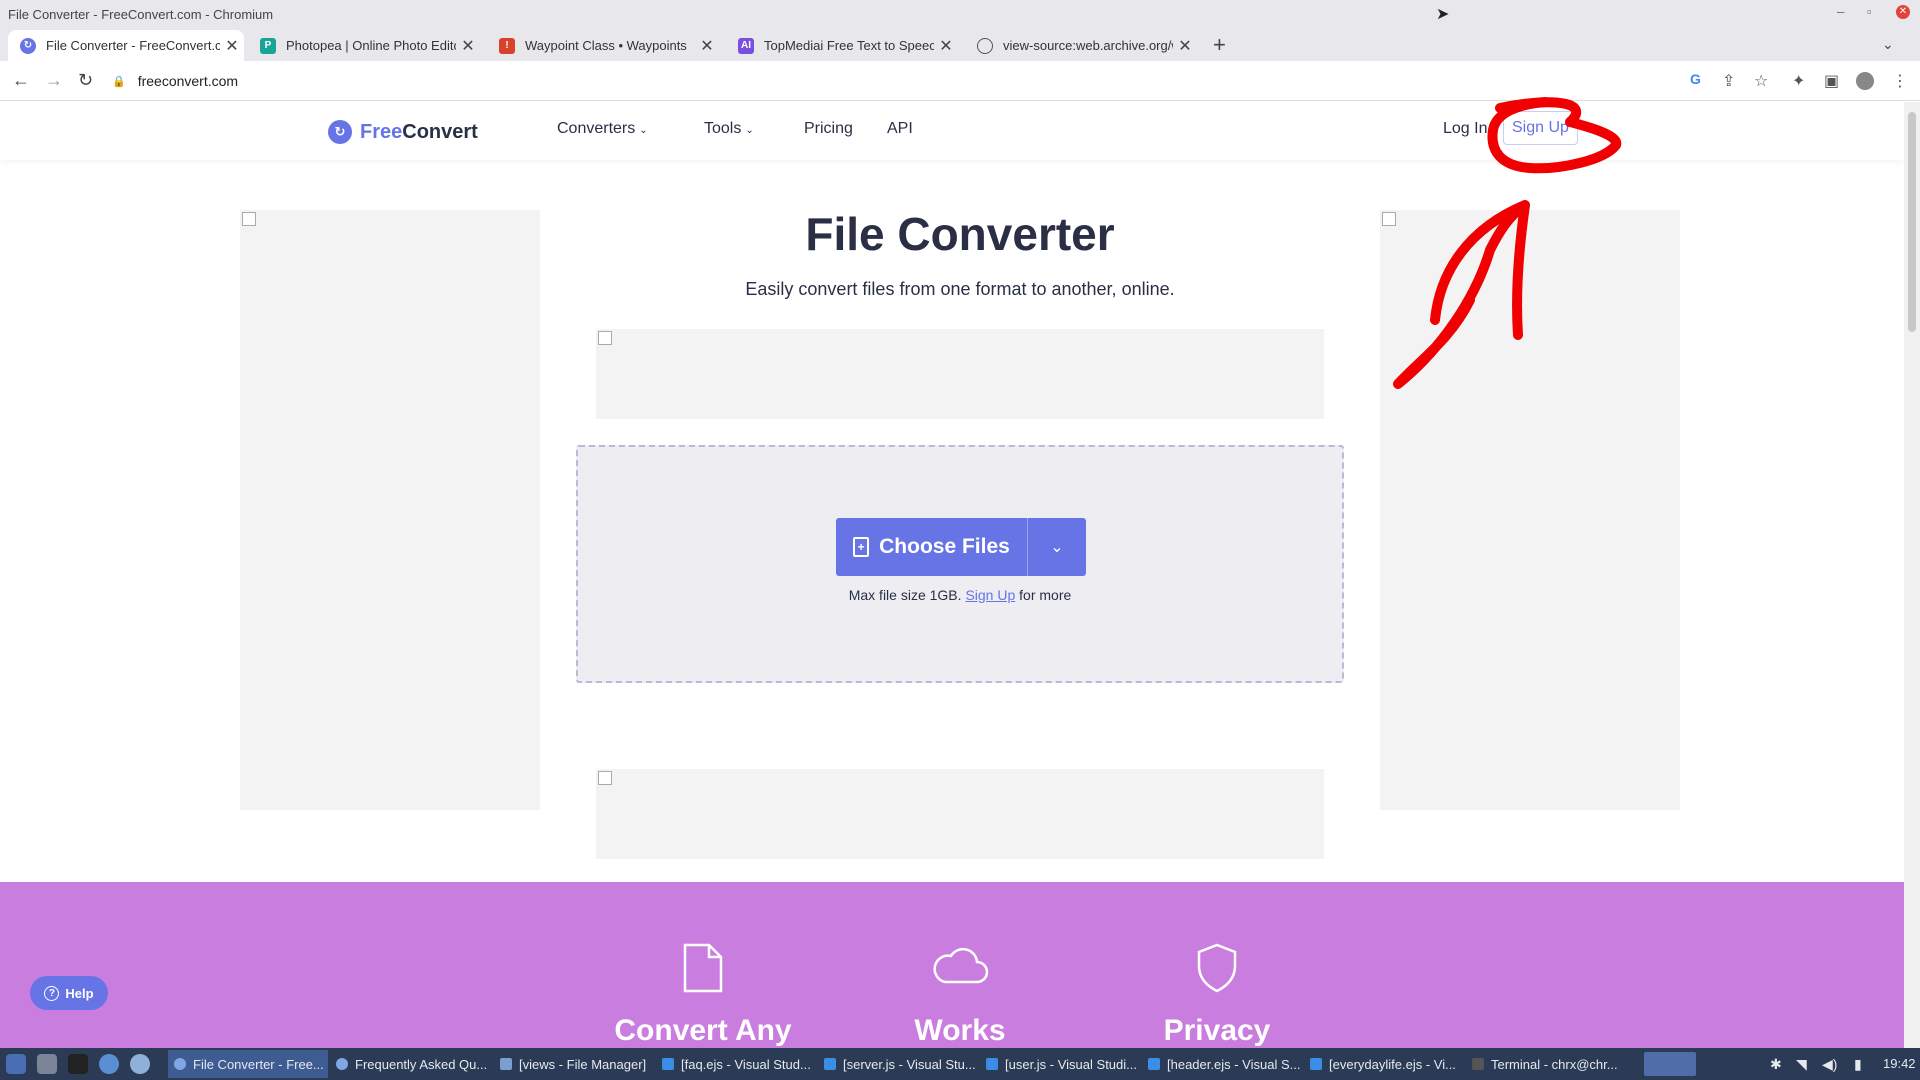 This screenshot has height=1080, width=1920. Describe the element at coordinates (1869, 11) in the screenshot. I see `maximize-icon: ▫` at that location.